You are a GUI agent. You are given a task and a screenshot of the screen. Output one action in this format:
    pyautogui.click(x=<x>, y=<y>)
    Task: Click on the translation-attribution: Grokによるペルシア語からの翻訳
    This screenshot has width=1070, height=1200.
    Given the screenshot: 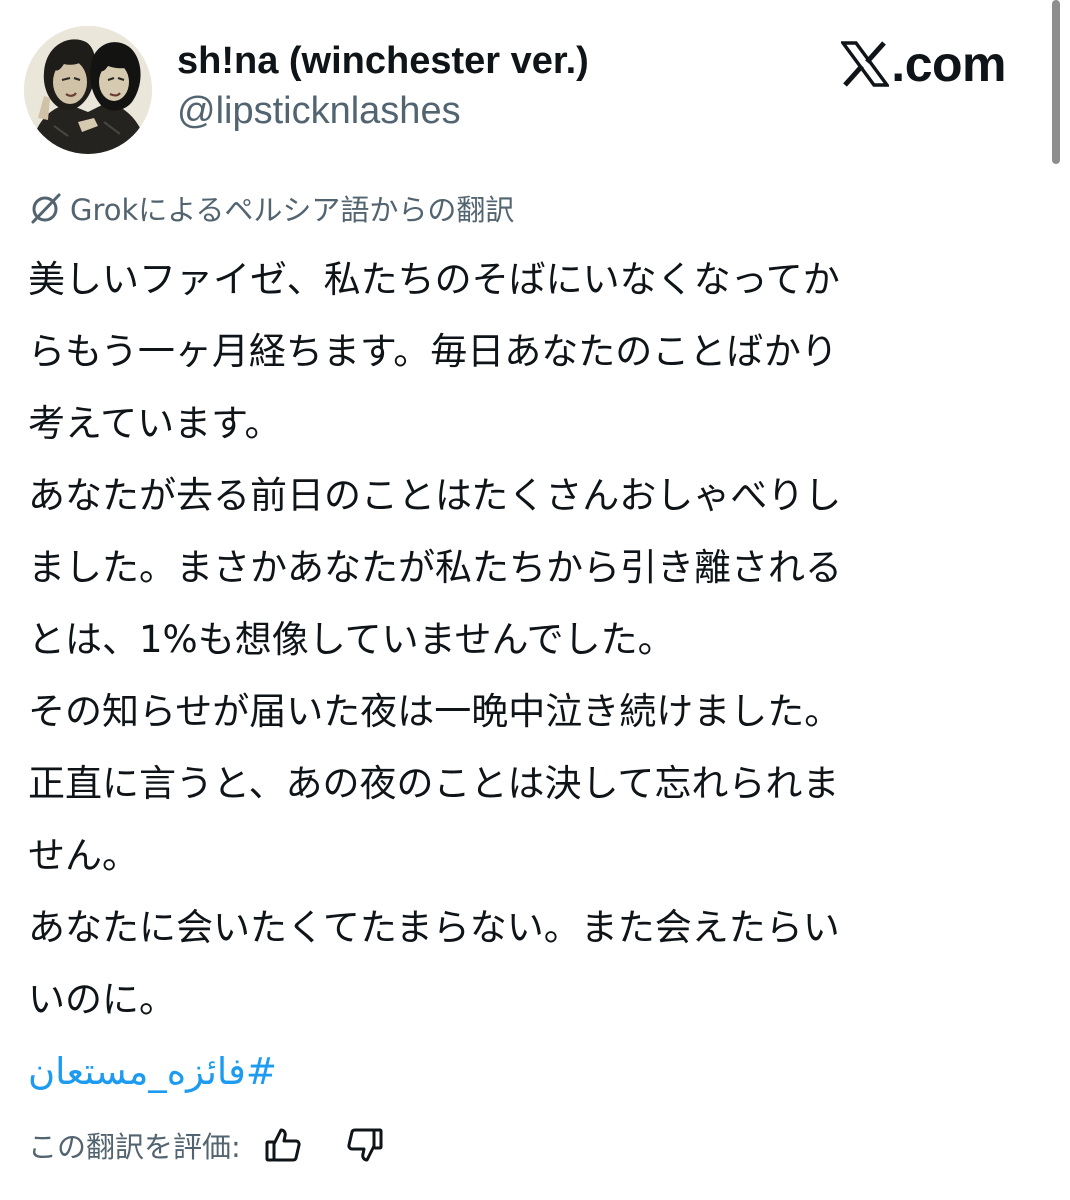 What is the action you would take?
    pyautogui.click(x=271, y=208)
    